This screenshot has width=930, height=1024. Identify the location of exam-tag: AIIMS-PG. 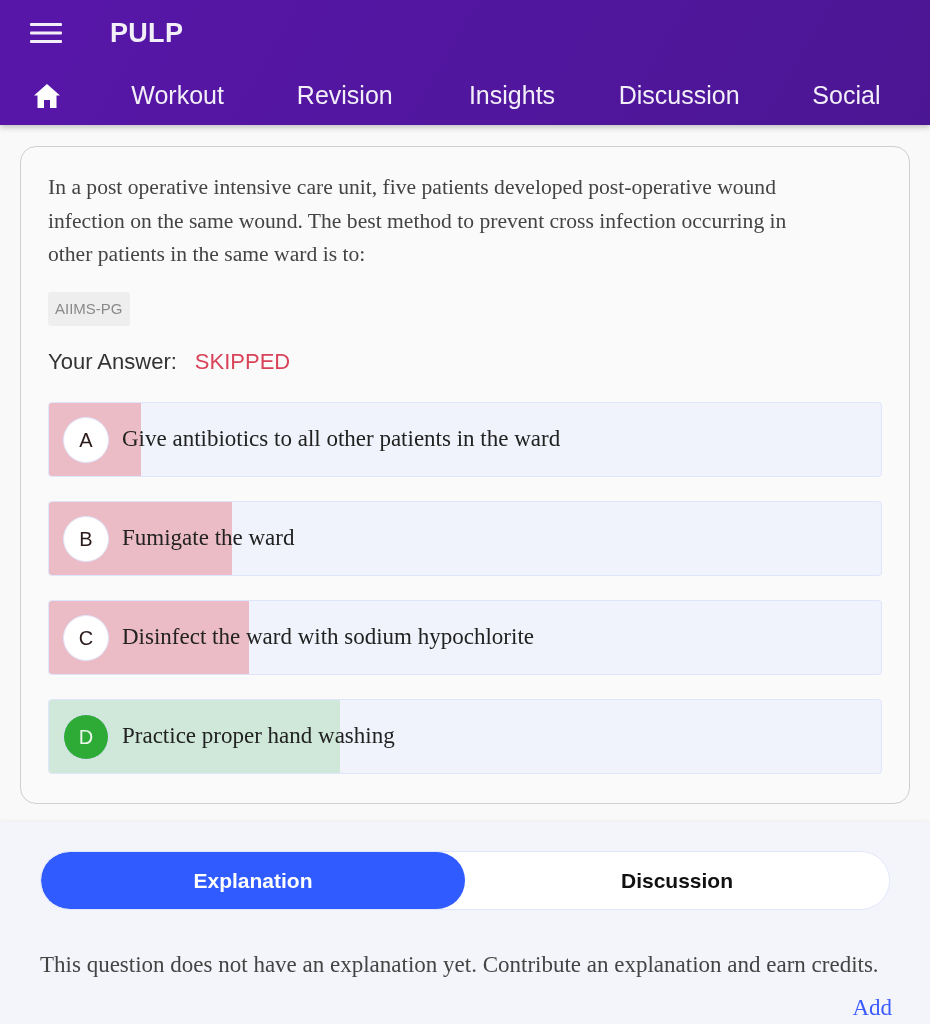
(89, 308).